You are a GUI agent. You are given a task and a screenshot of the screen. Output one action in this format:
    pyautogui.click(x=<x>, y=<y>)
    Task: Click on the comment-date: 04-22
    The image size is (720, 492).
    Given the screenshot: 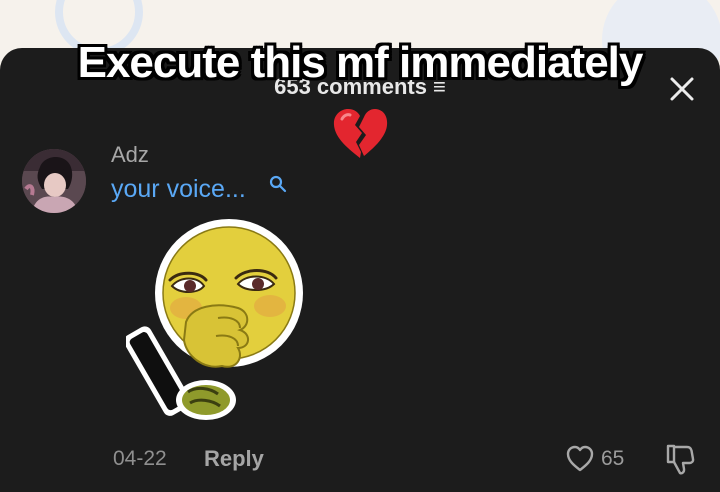 What is the action you would take?
    pyautogui.click(x=140, y=458)
    